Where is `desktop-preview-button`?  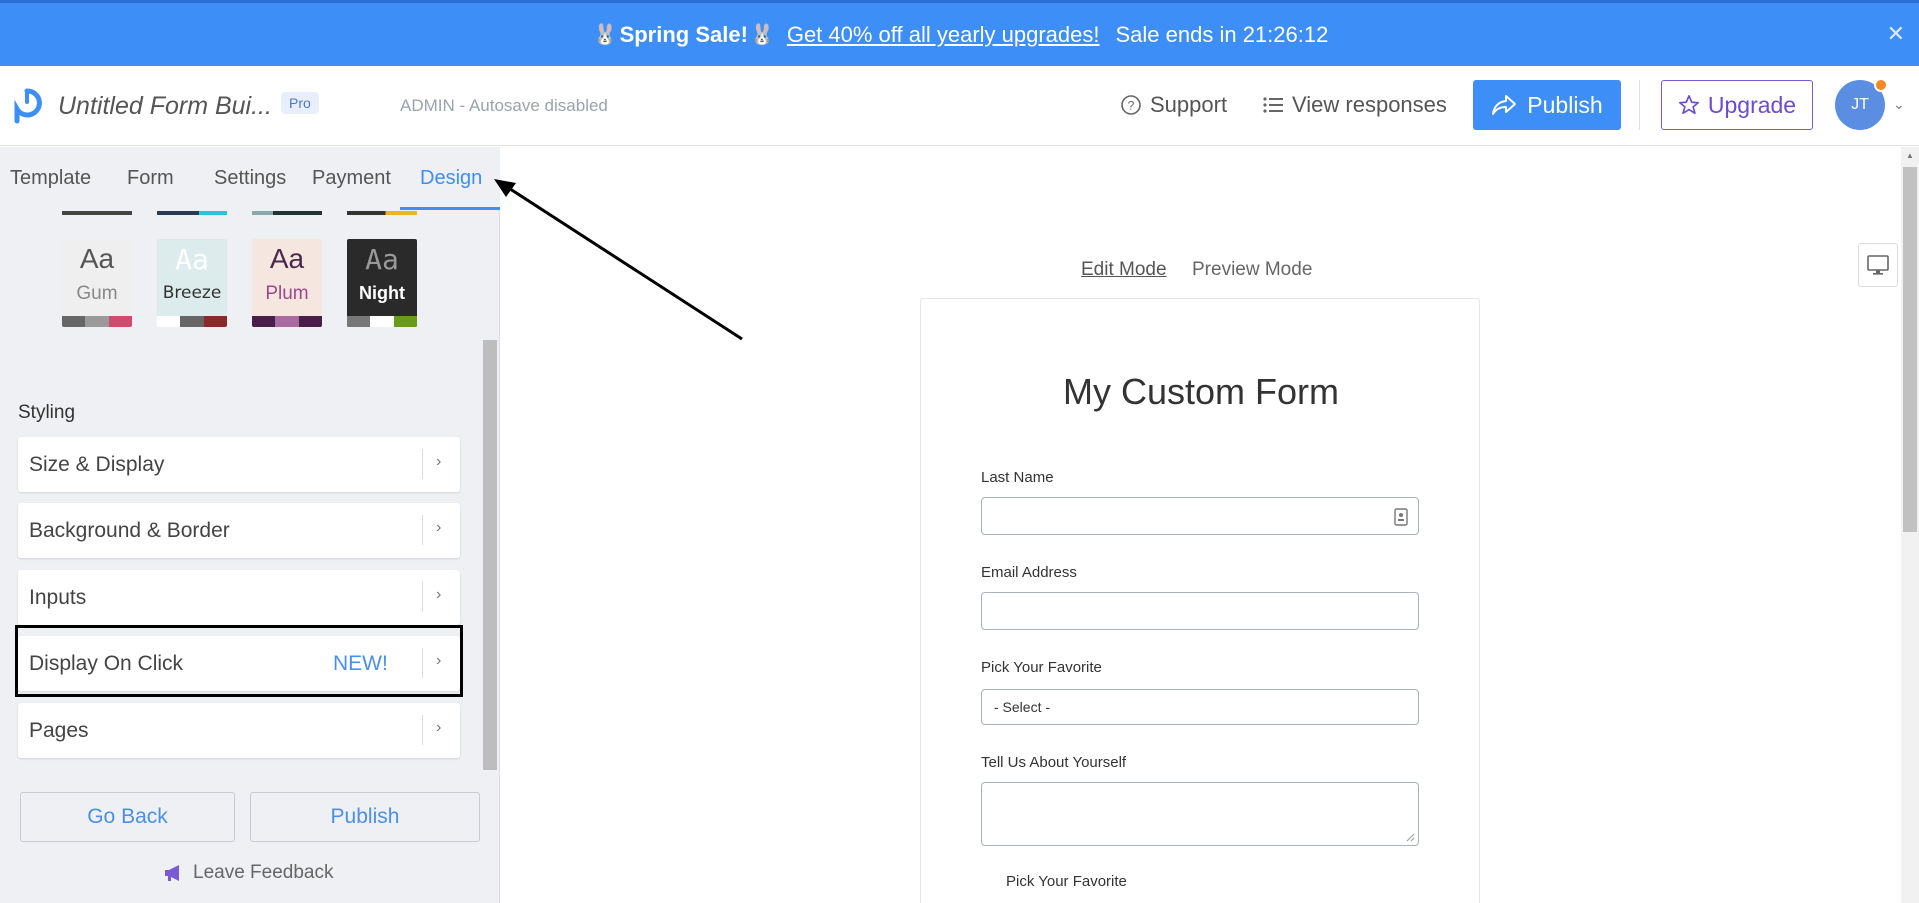 desktop-preview-button is located at coordinates (1878, 265).